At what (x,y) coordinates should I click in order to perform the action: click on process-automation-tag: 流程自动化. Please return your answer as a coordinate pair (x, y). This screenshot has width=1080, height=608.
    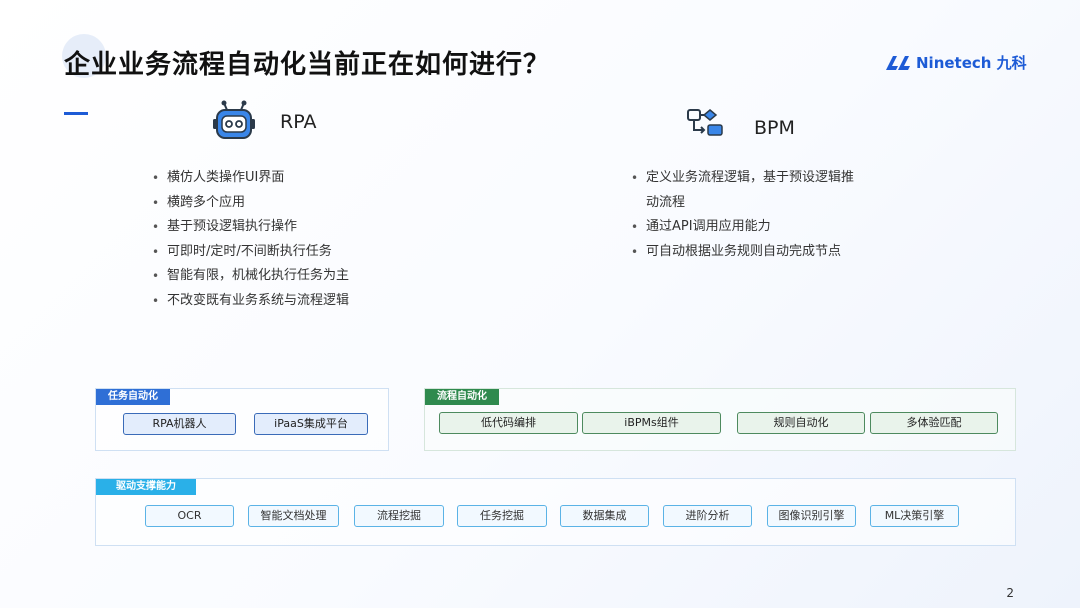
    Looking at the image, I should click on (462, 397).